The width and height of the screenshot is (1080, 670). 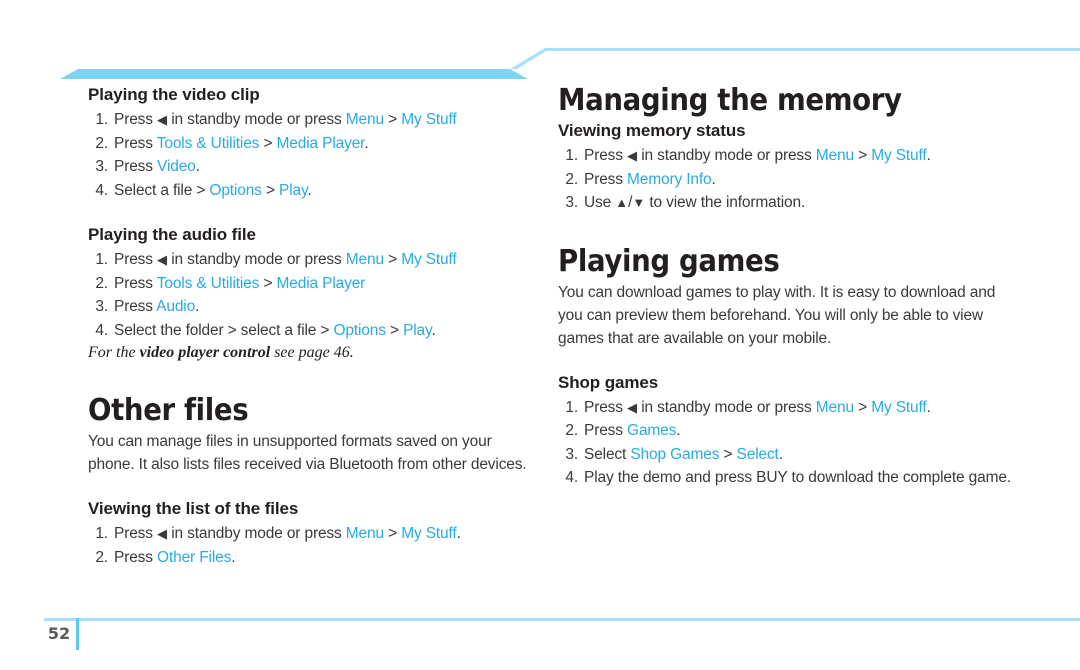 I want to click on down-arrow-icon: ▼, so click(x=639, y=202).